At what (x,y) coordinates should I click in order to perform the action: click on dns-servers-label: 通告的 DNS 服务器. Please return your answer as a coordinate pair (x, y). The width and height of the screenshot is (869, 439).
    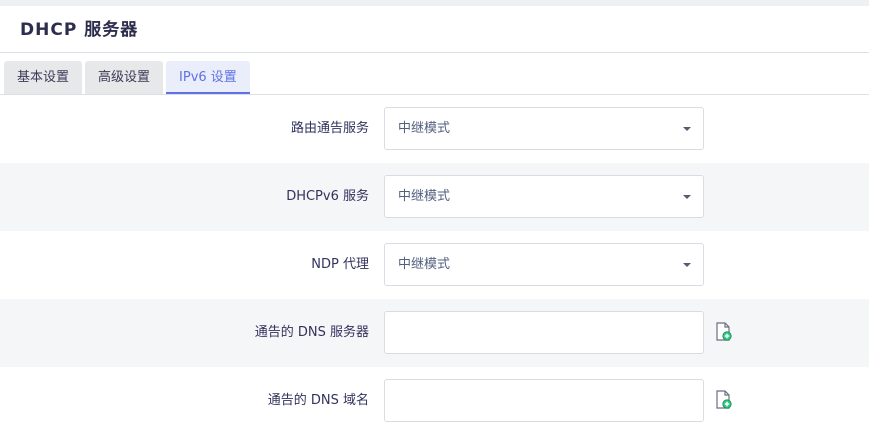
    Looking at the image, I should click on (311, 332).